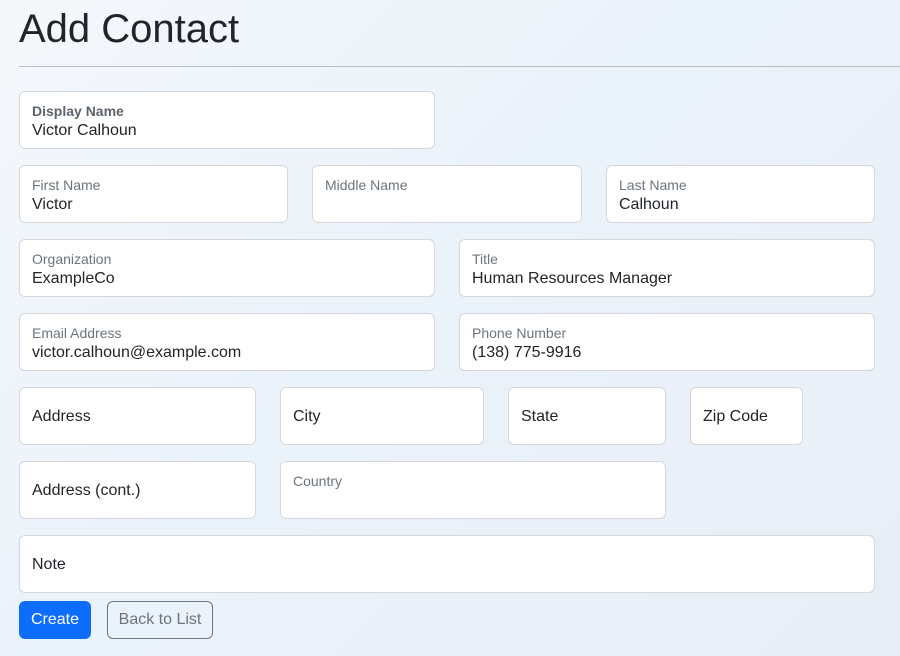 The image size is (900, 656). I want to click on title-label: Title, so click(485, 259).